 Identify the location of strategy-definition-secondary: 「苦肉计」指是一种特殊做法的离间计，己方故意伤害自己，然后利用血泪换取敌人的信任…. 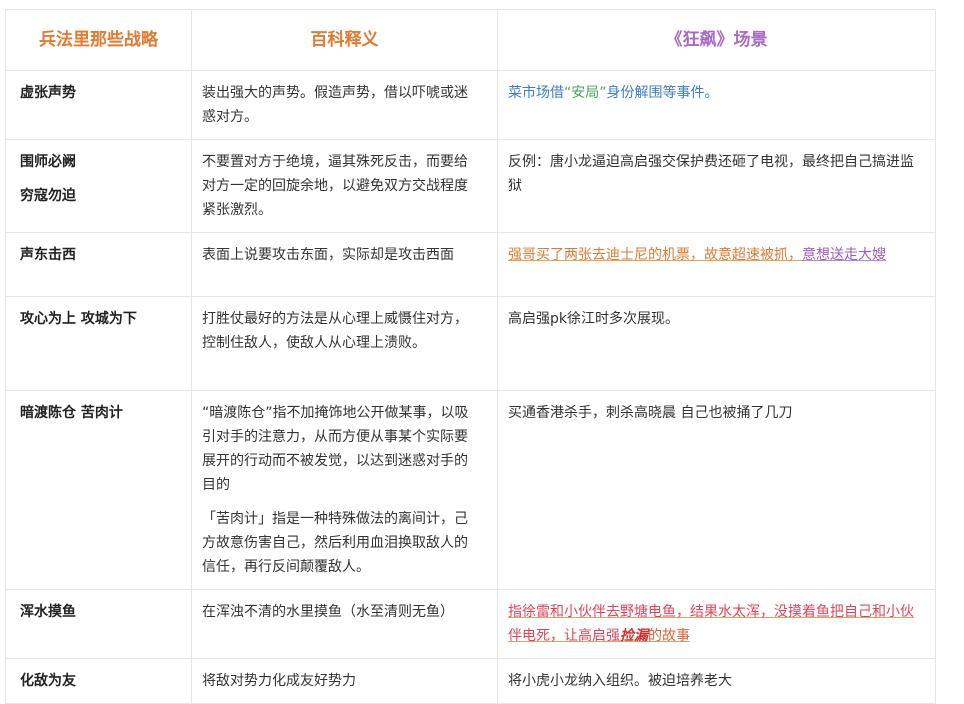
(335, 543).